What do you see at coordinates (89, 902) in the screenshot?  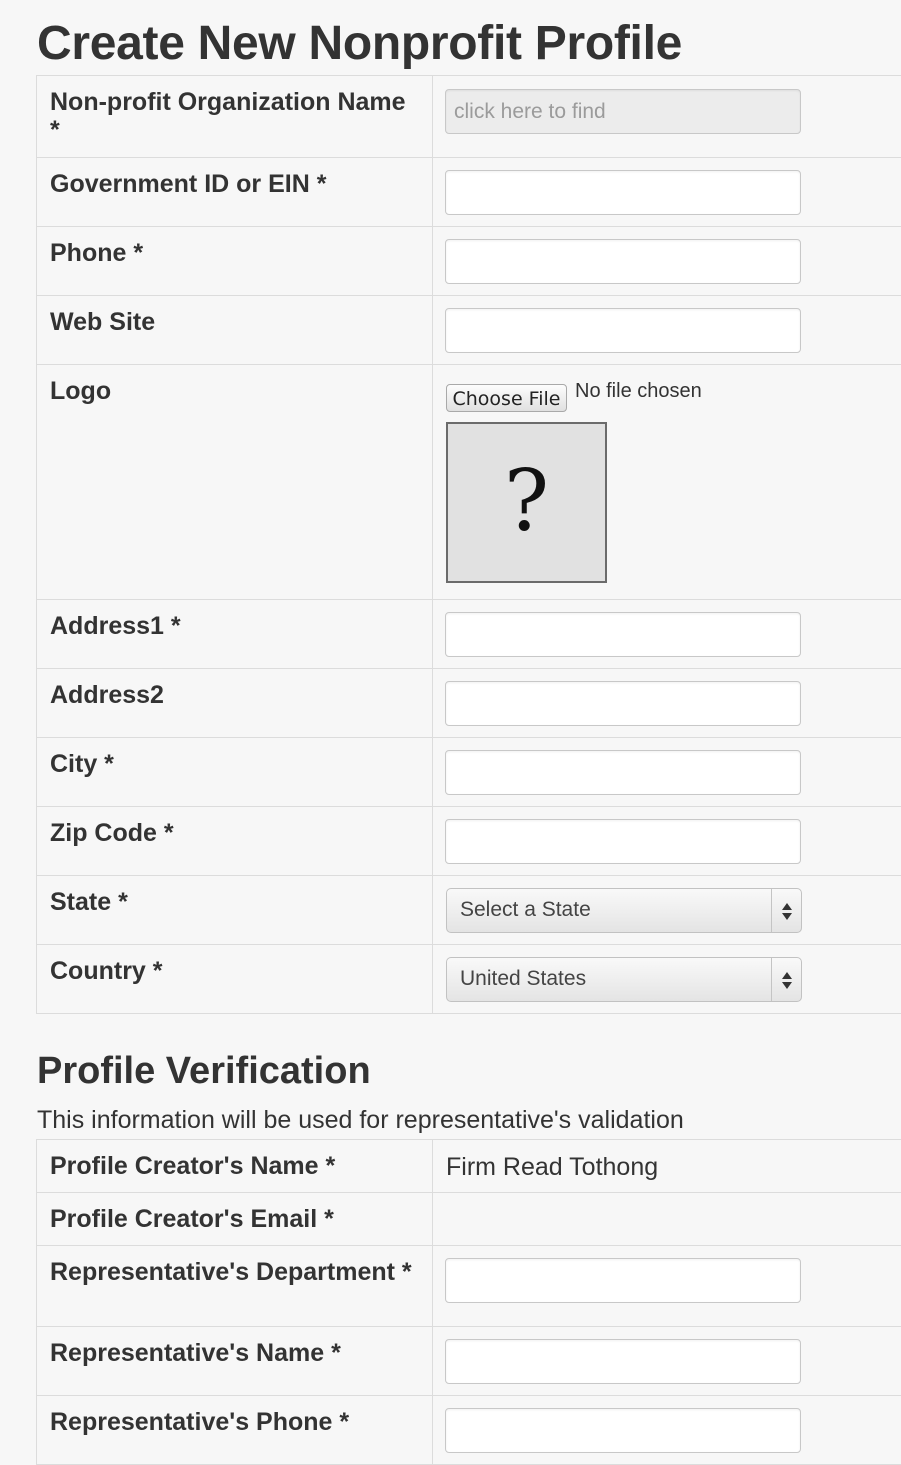 I see `state-label: State *` at bounding box center [89, 902].